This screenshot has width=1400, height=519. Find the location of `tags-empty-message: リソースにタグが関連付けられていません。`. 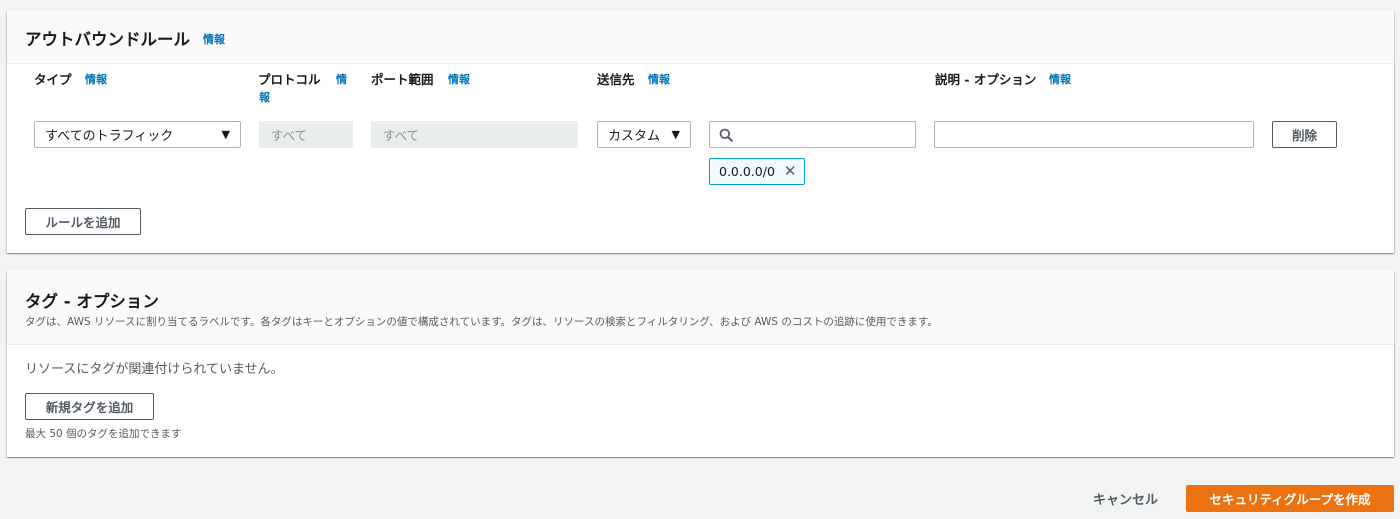

tags-empty-message: リソースにタグが関連付けられていません。 is located at coordinates (154, 369).